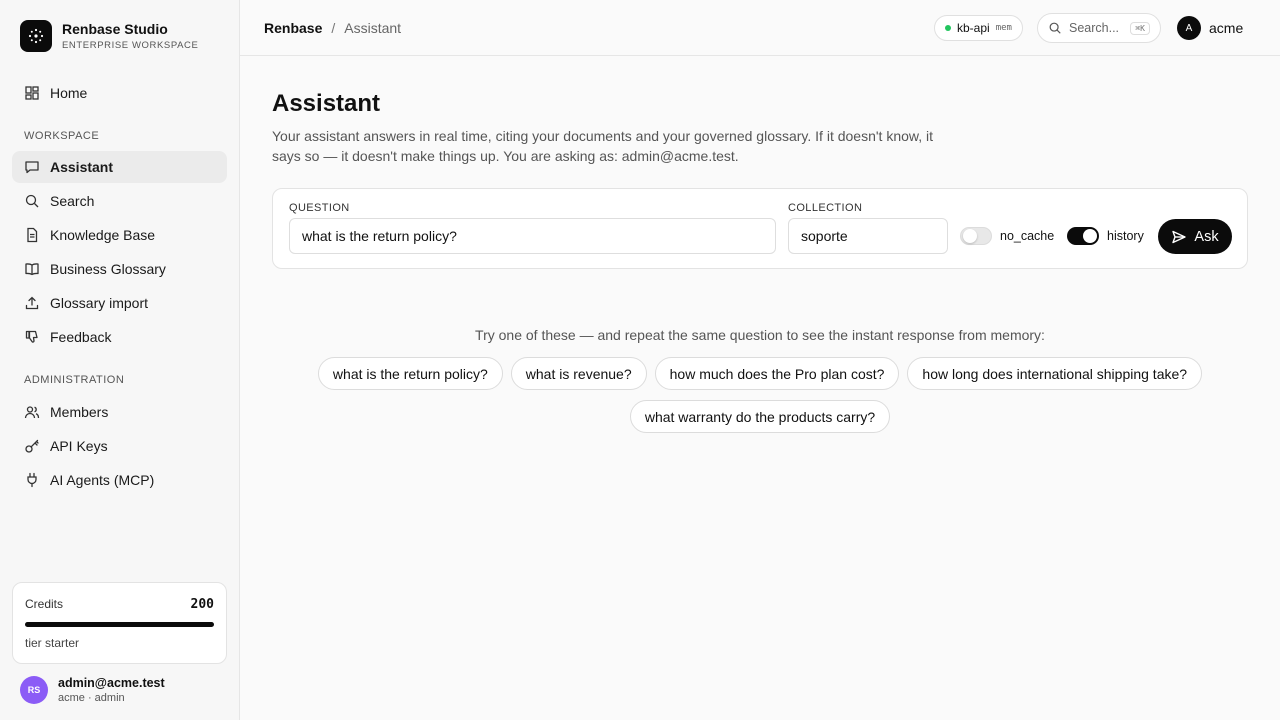 Image resolution: width=1280 pixels, height=720 pixels. What do you see at coordinates (1189, 28) in the screenshot?
I see `org-avatar: A` at bounding box center [1189, 28].